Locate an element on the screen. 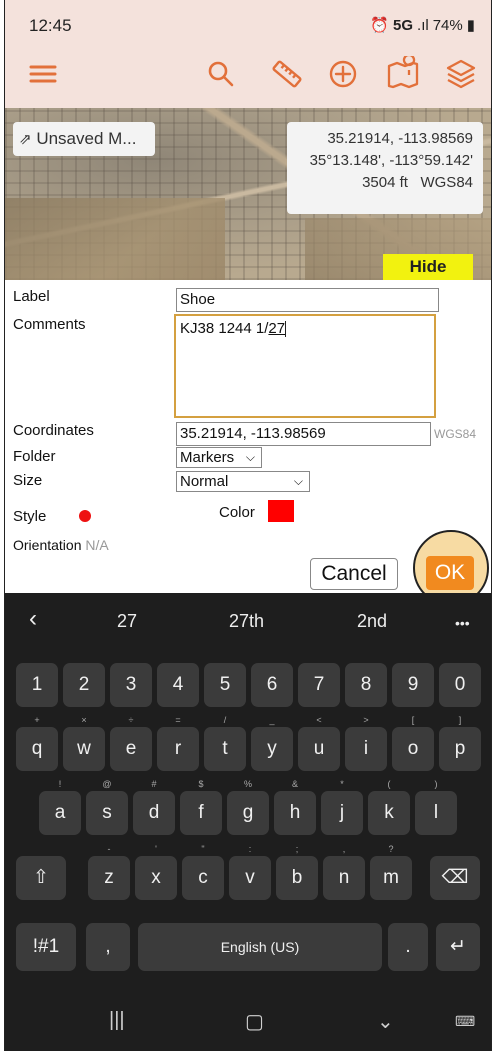 The height and width of the screenshot is (1051, 492). orientation-caption: Orientation N/A is located at coordinates (61, 545).